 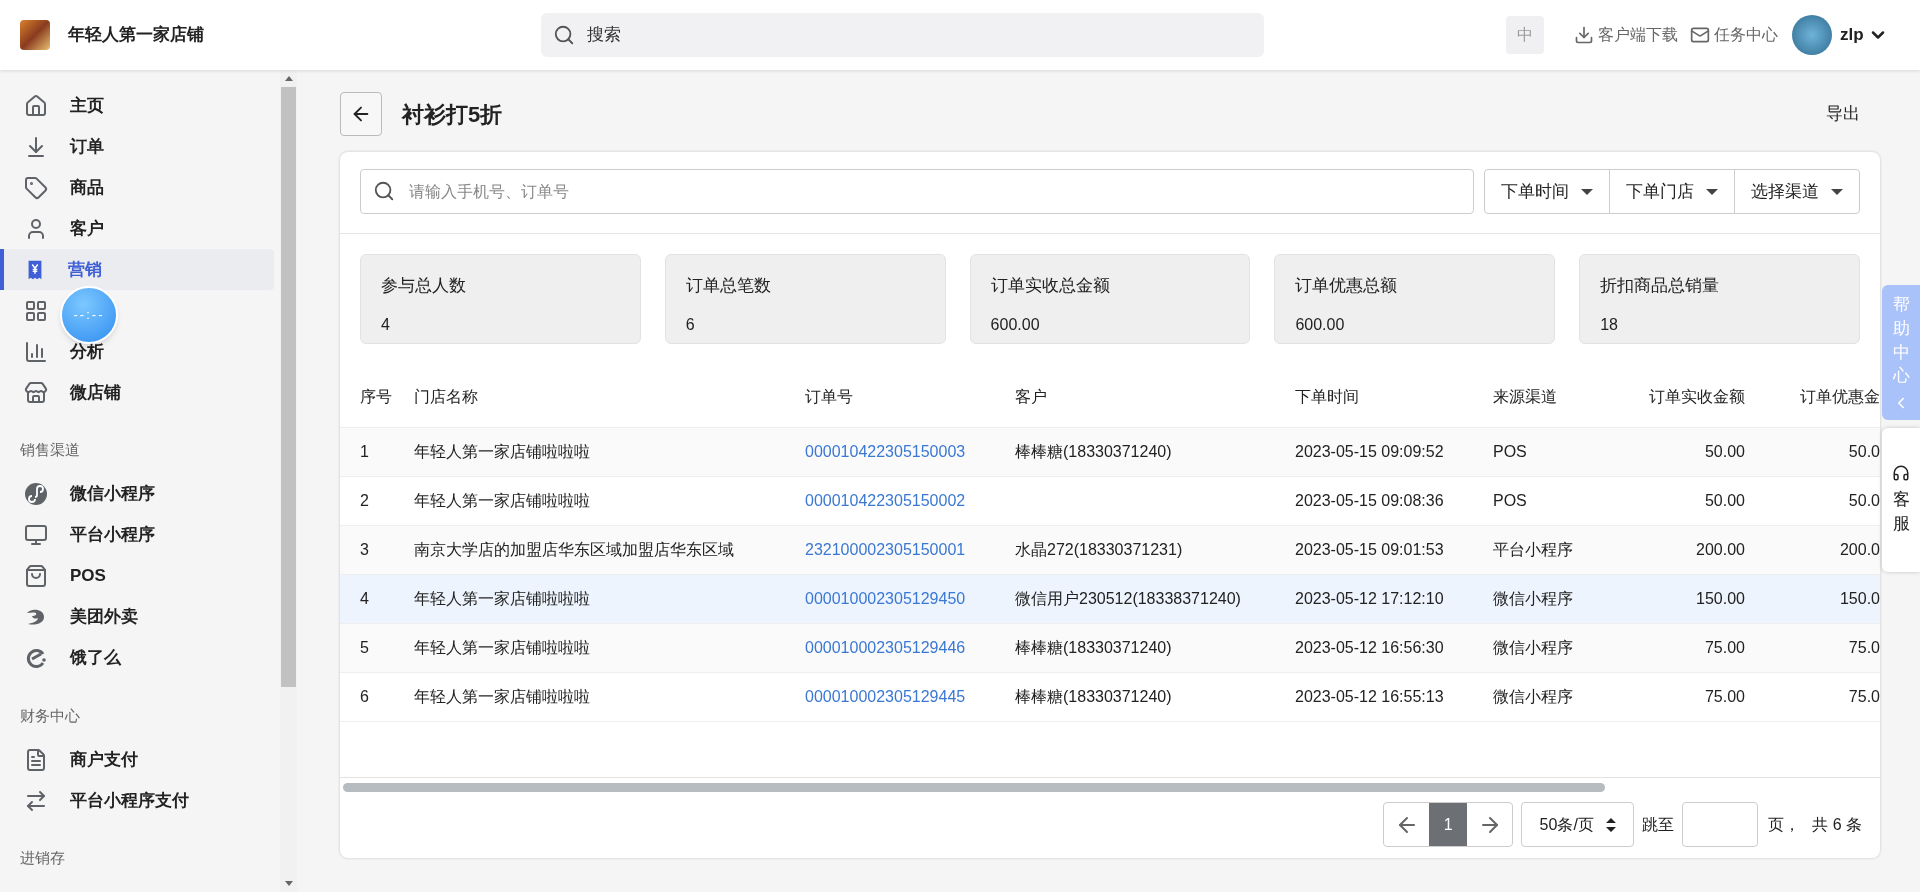 I want to click on scroll-up-icon, so click(x=288, y=78).